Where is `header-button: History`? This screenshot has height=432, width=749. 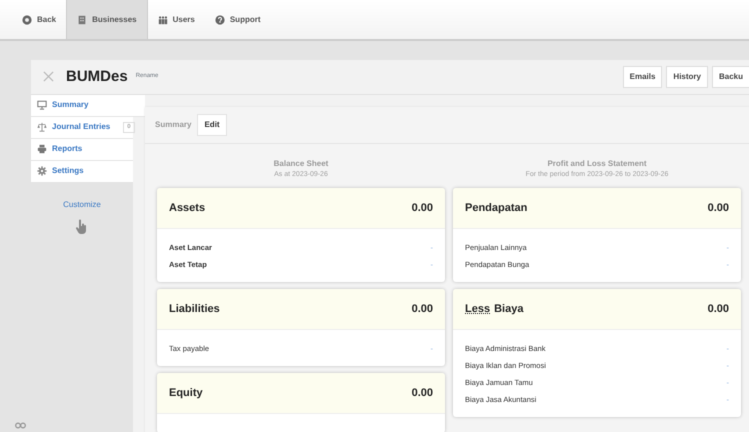 header-button: History is located at coordinates (687, 77).